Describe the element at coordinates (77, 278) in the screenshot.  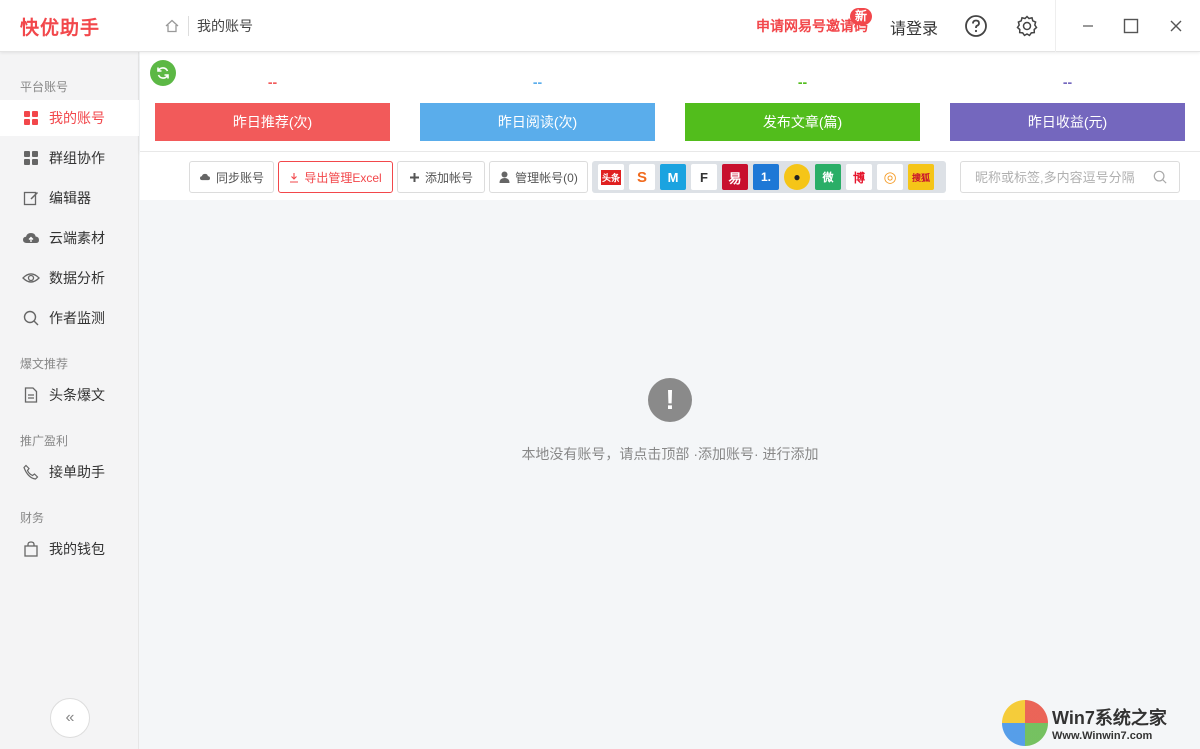
I see `sidebar-item-label: 数据分析` at that location.